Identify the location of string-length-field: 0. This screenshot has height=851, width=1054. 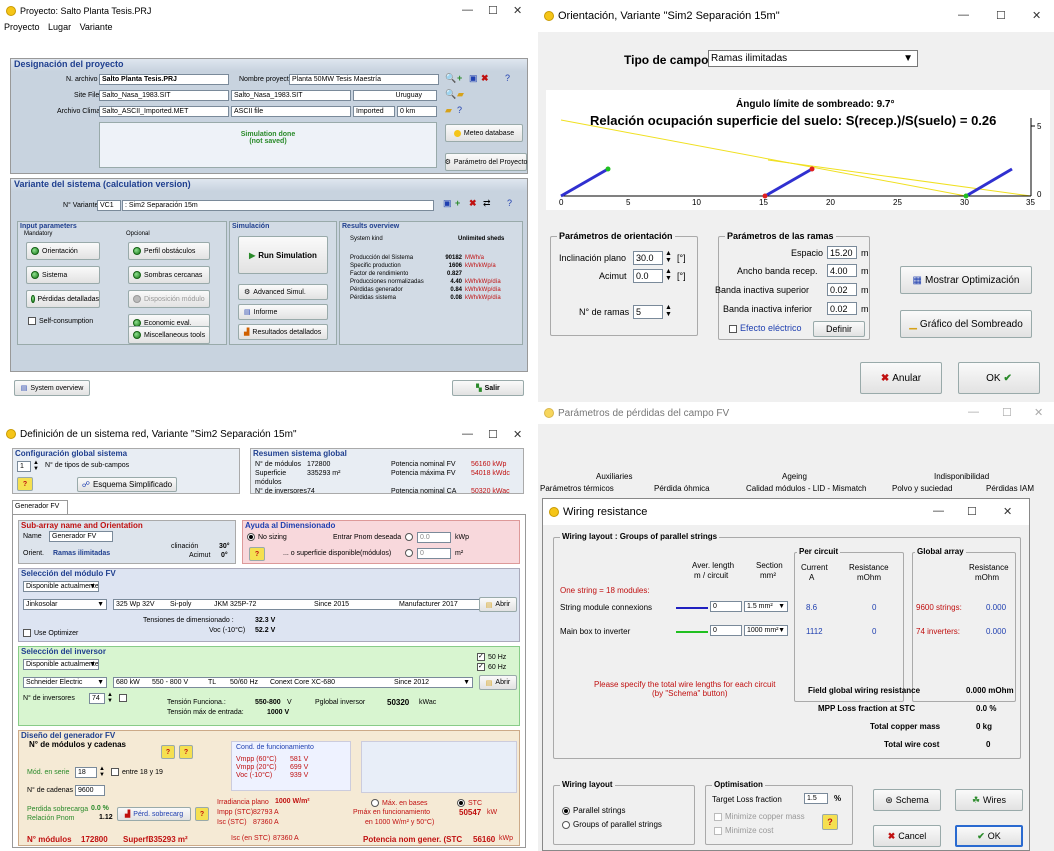
(726, 606).